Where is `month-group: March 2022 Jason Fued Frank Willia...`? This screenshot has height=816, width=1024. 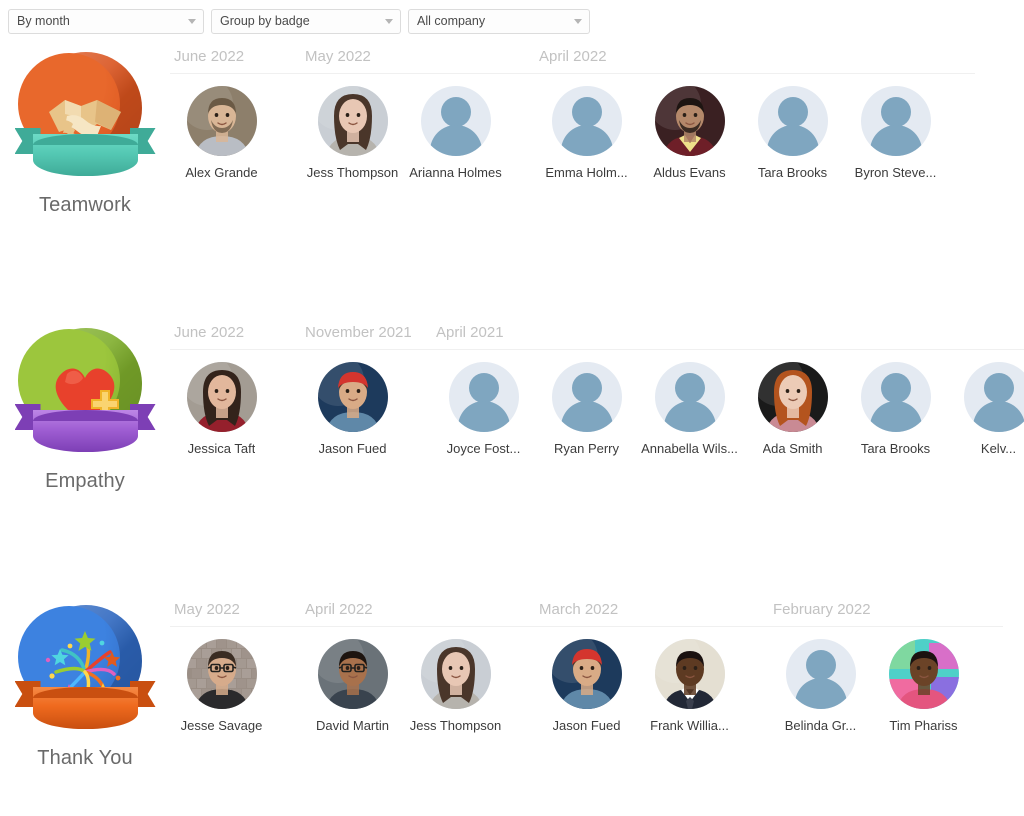 month-group: March 2022 Jason Fued Frank Willia... is located at coordinates (652, 667).